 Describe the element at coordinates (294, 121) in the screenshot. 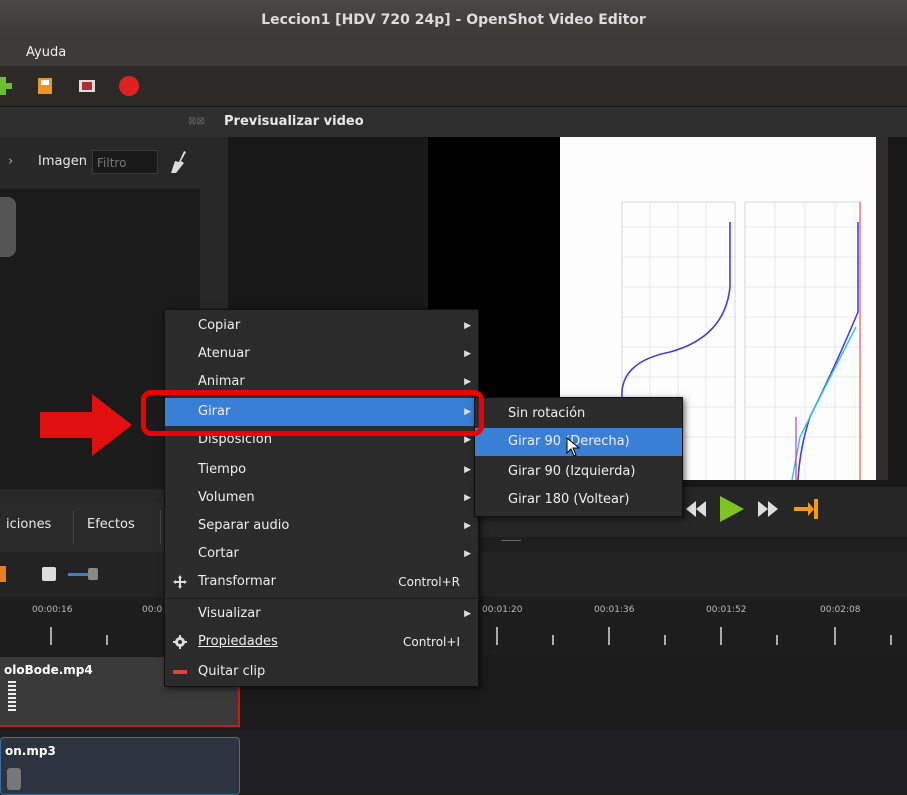

I see `preview-title: Previsualizar video` at that location.